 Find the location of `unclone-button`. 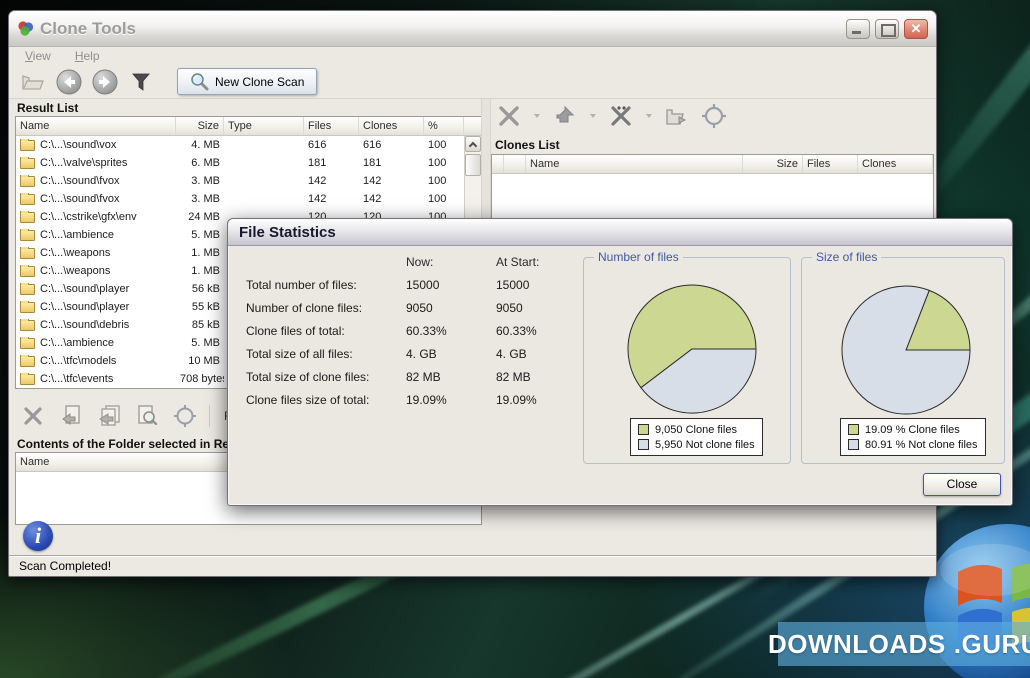

unclone-button is located at coordinates (621, 116).